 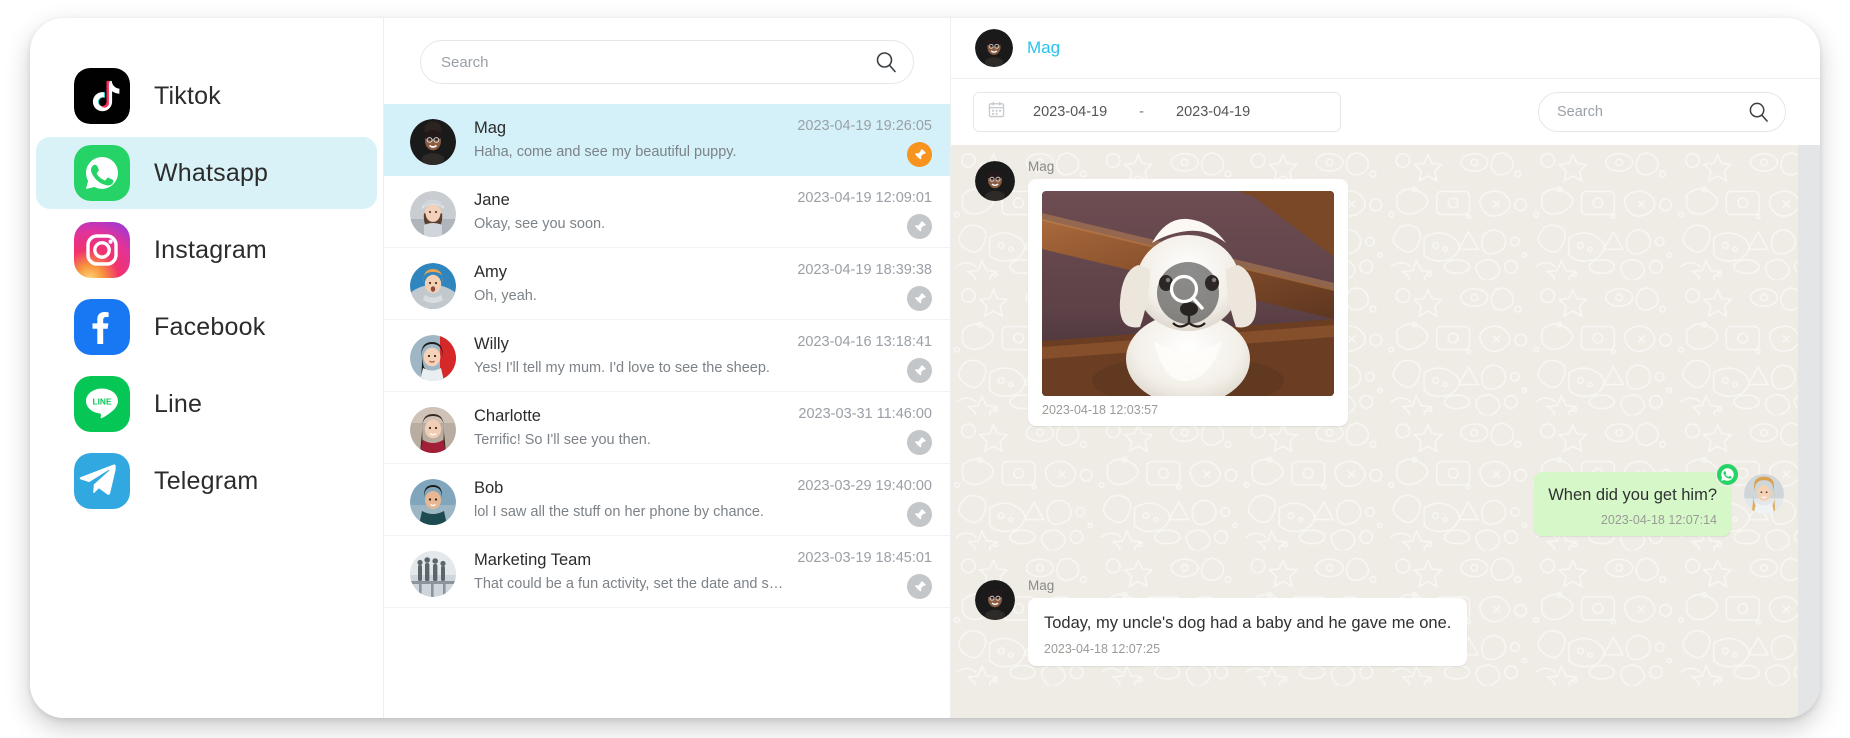 What do you see at coordinates (562, 440) in the screenshot?
I see `message-preview: Terrific! So I'll see you then.` at bounding box center [562, 440].